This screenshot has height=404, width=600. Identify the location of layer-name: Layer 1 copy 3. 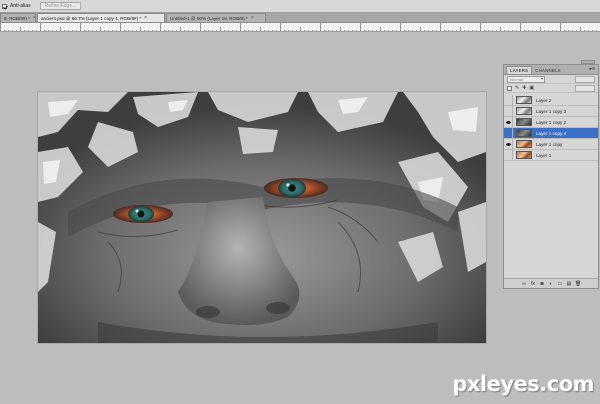
(551, 111).